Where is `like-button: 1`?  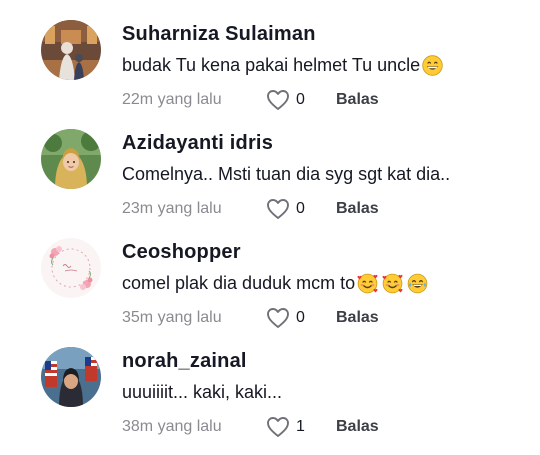 like-button: 1 is located at coordinates (285, 427).